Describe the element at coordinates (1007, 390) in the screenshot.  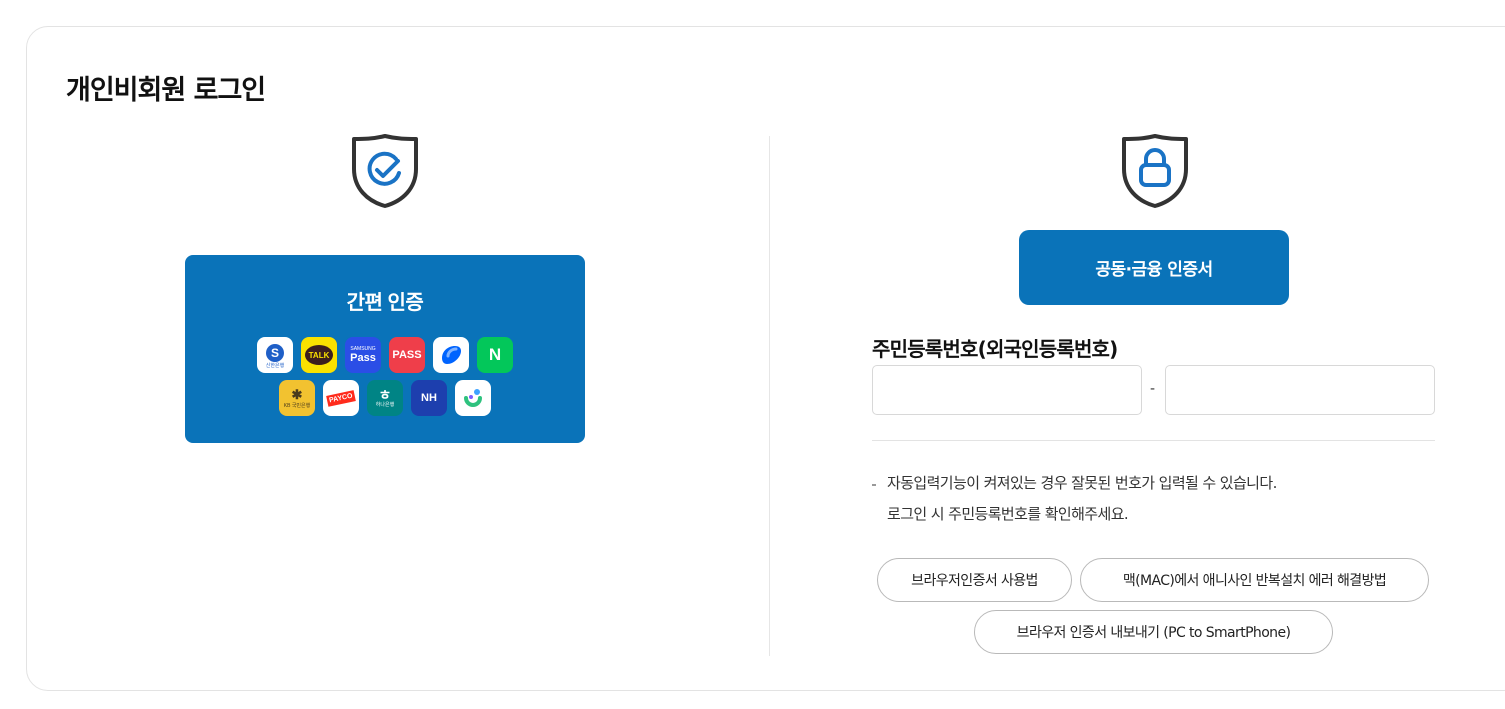
I see `ssn-front-input` at that location.